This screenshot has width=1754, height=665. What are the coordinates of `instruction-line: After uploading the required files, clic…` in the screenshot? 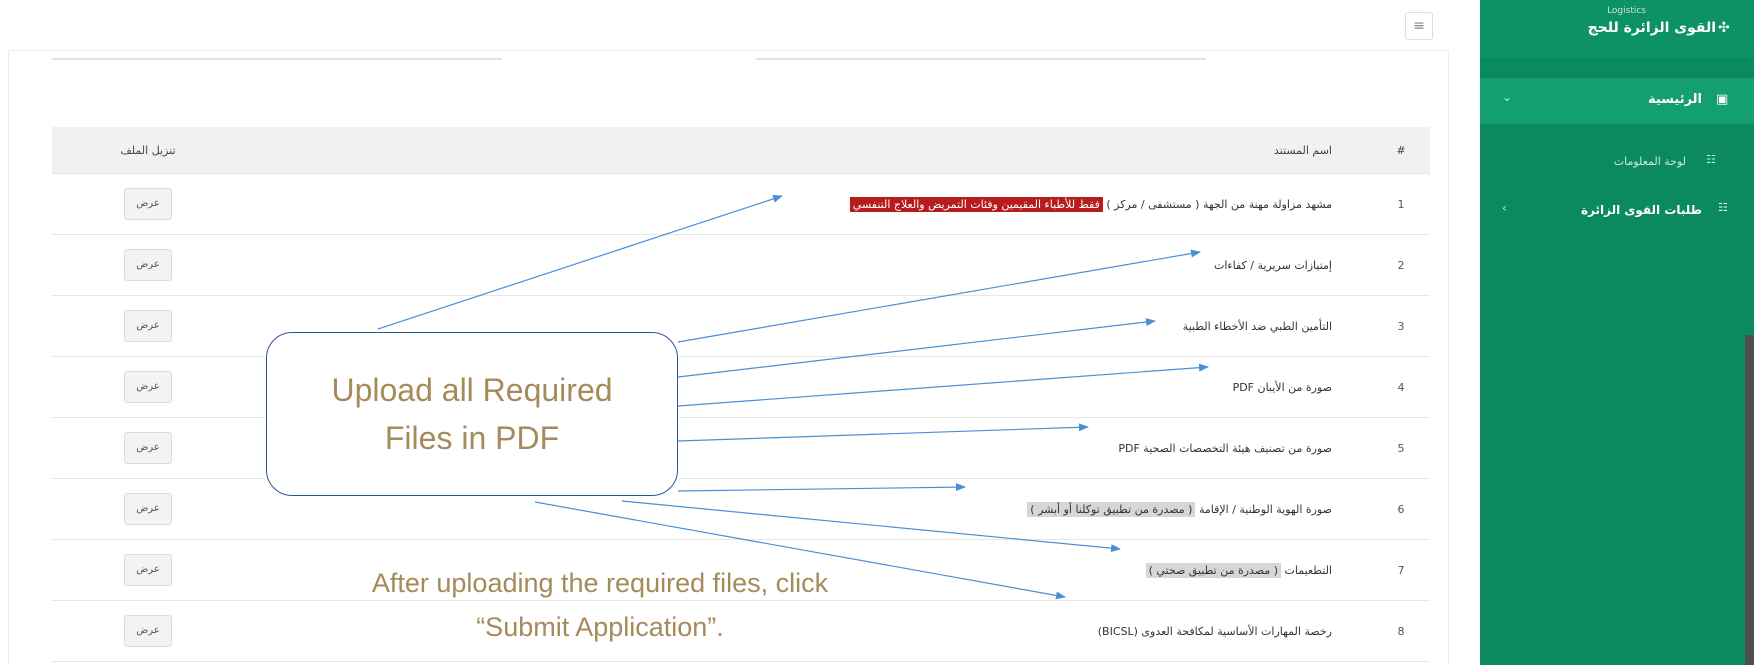 It's located at (600, 583).